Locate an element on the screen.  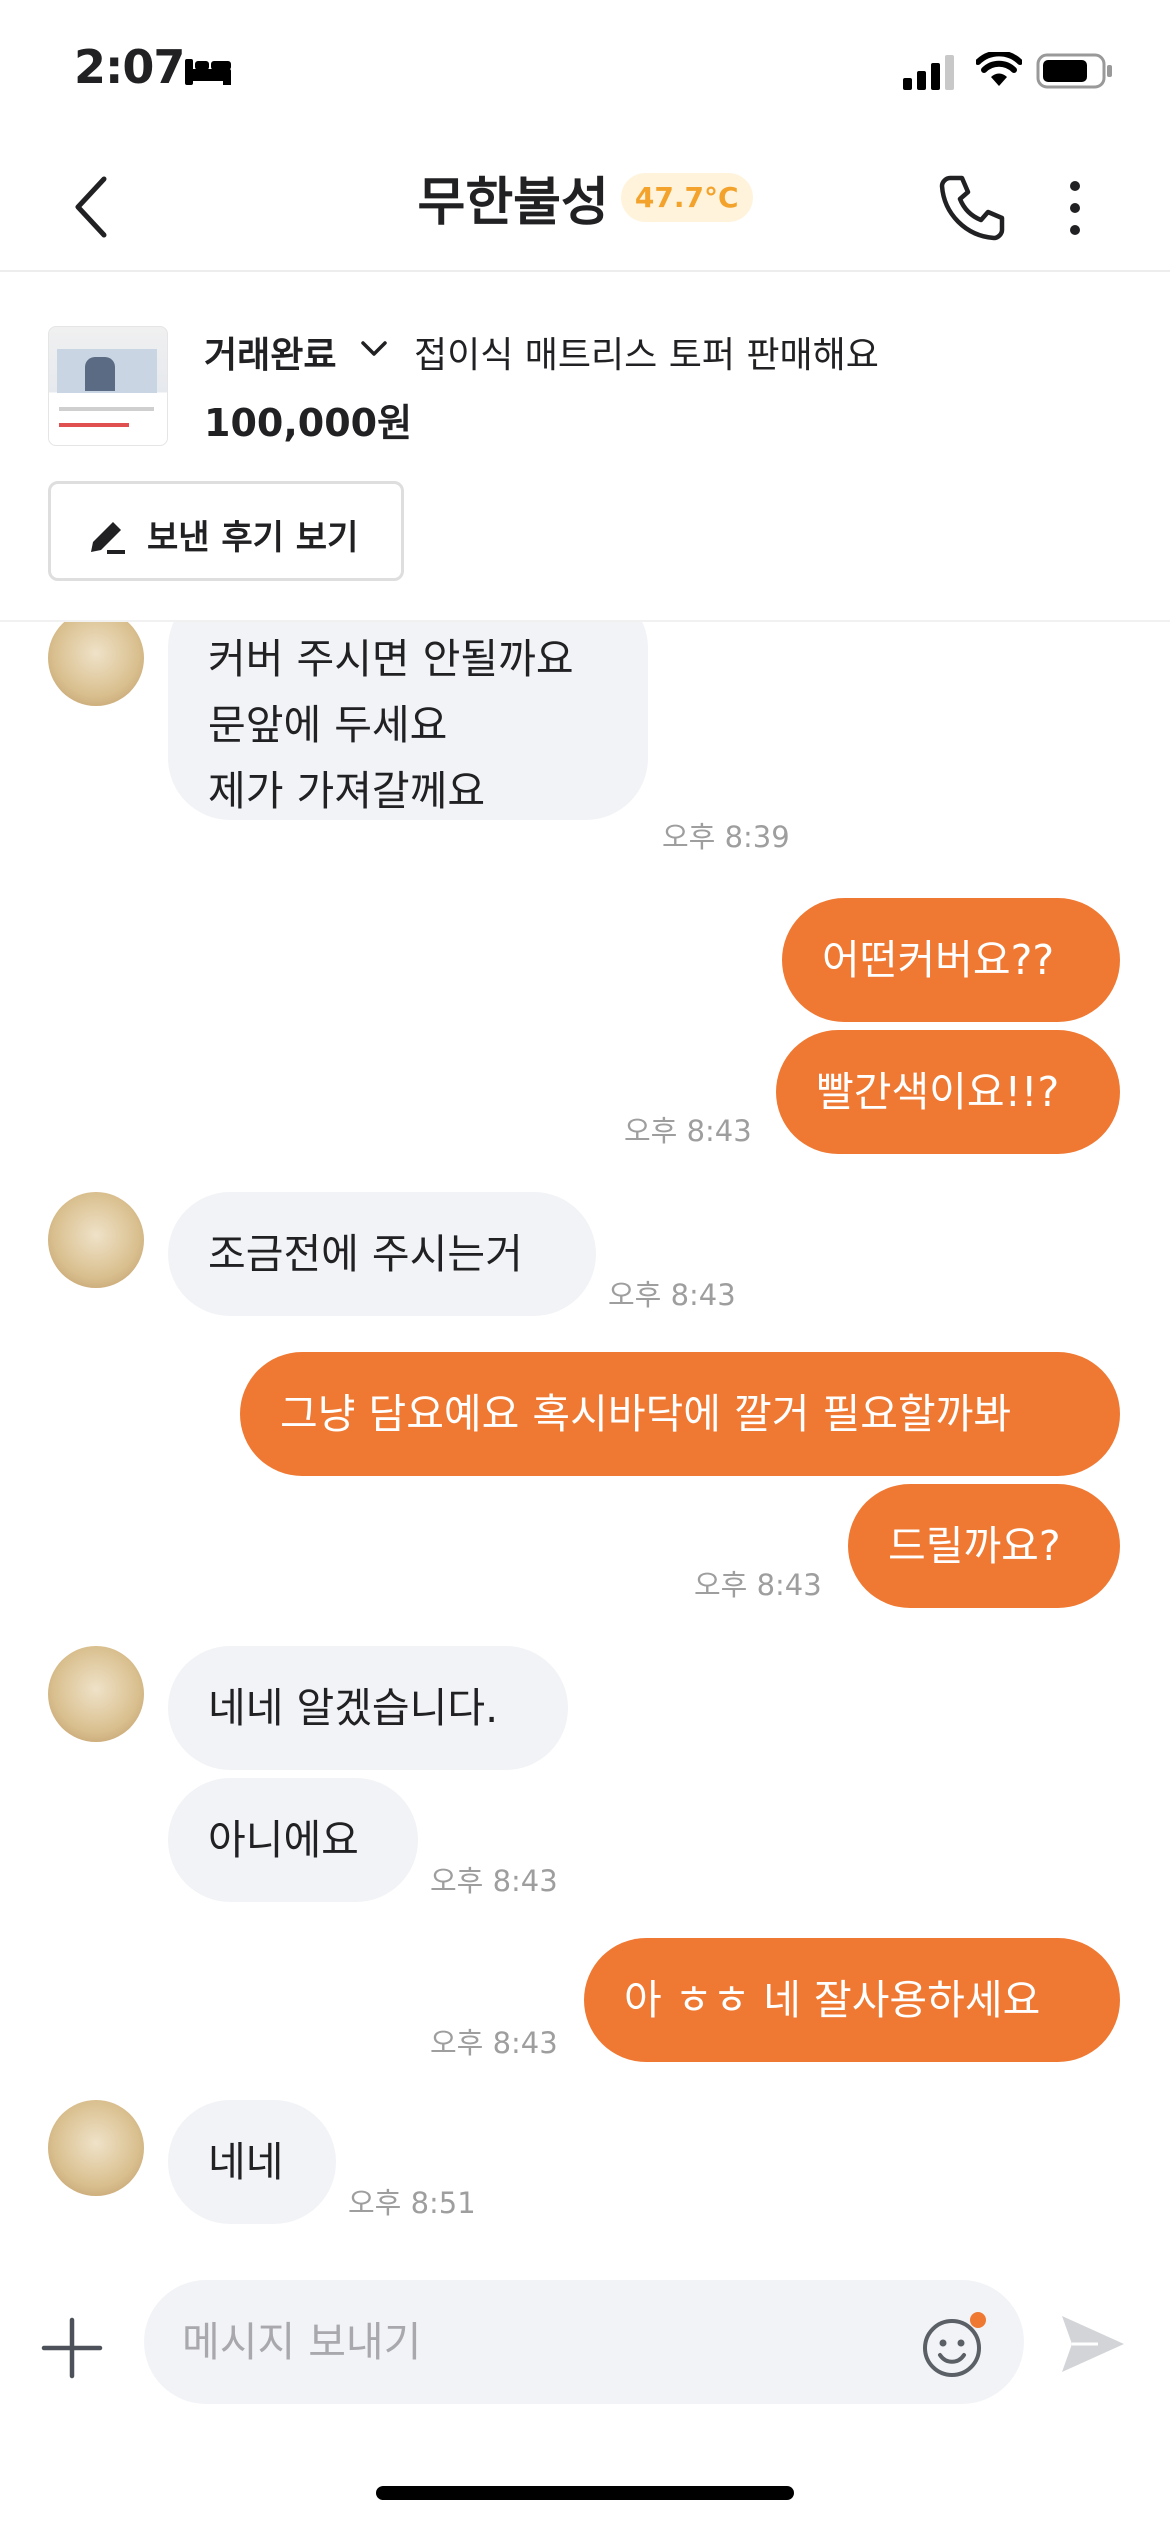
incoming-message: 네네 is located at coordinates (252, 2162).